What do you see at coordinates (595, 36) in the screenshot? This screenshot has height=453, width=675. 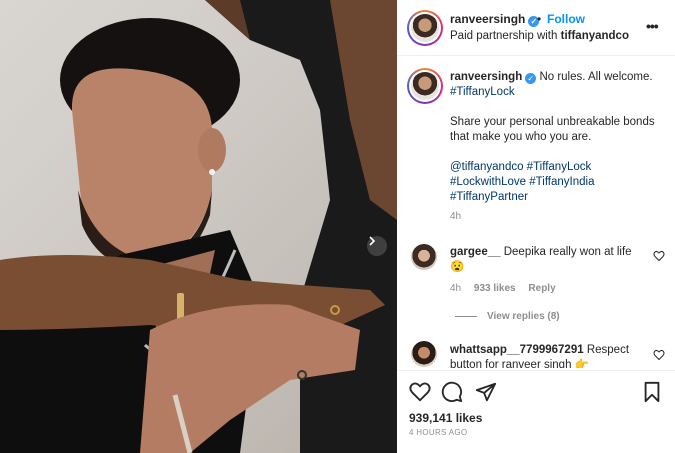 I see `partner-link: tiffanyandco` at bounding box center [595, 36].